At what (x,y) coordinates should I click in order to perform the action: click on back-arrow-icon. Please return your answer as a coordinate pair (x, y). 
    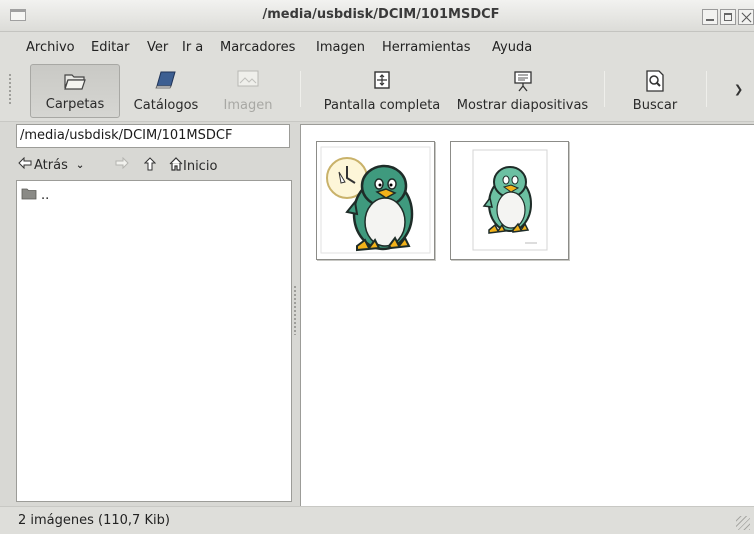
    Looking at the image, I should click on (25, 164).